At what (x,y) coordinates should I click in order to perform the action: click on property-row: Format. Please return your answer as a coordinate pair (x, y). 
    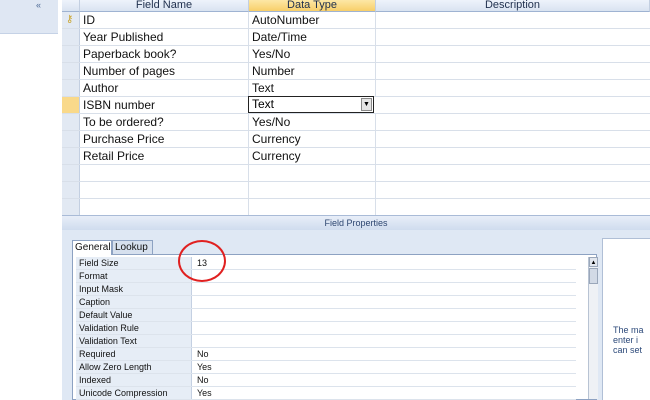
    Looking at the image, I should click on (326, 276).